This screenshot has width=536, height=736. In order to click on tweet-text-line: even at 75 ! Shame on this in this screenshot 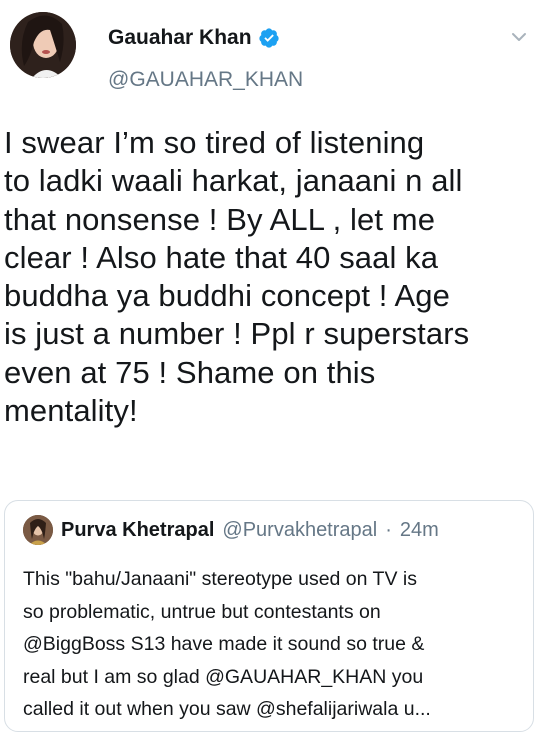, I will do `click(190, 372)`.